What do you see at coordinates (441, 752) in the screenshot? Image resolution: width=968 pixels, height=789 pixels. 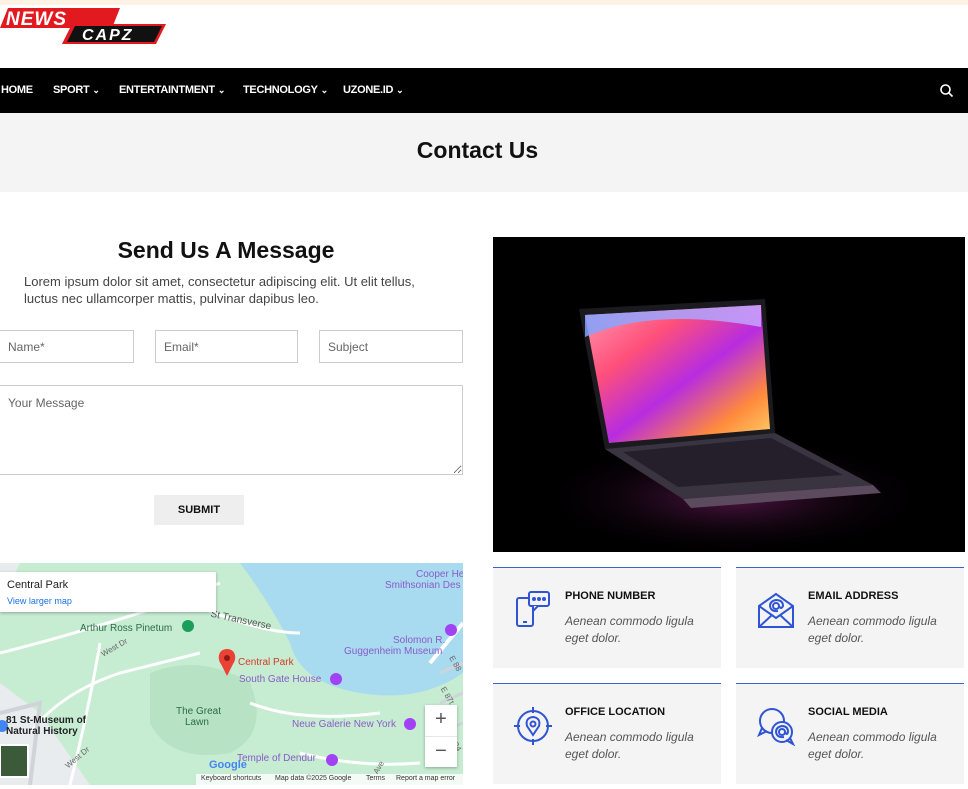 I see `zoom-out-button: −` at bounding box center [441, 752].